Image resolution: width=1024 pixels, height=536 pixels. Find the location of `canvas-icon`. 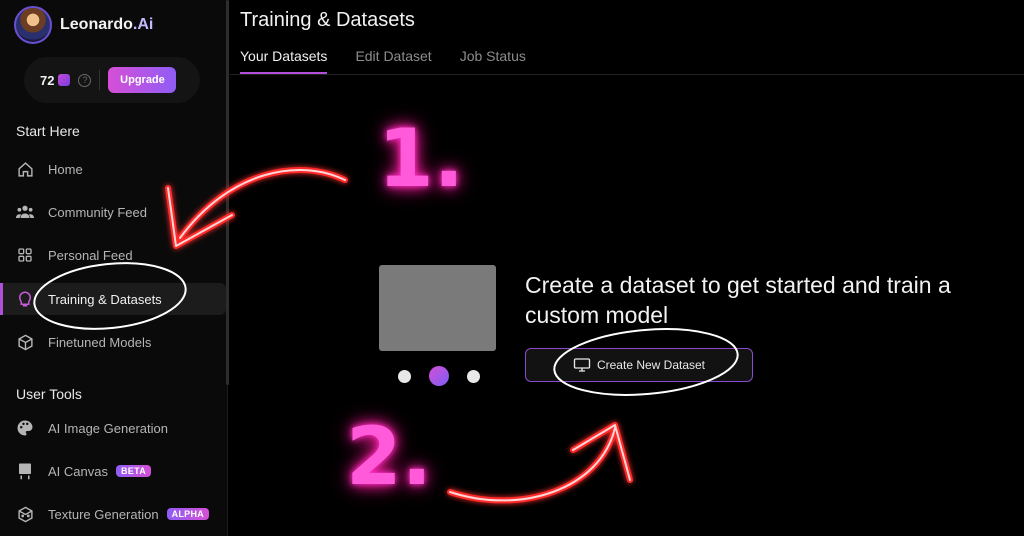

canvas-icon is located at coordinates (25, 471).